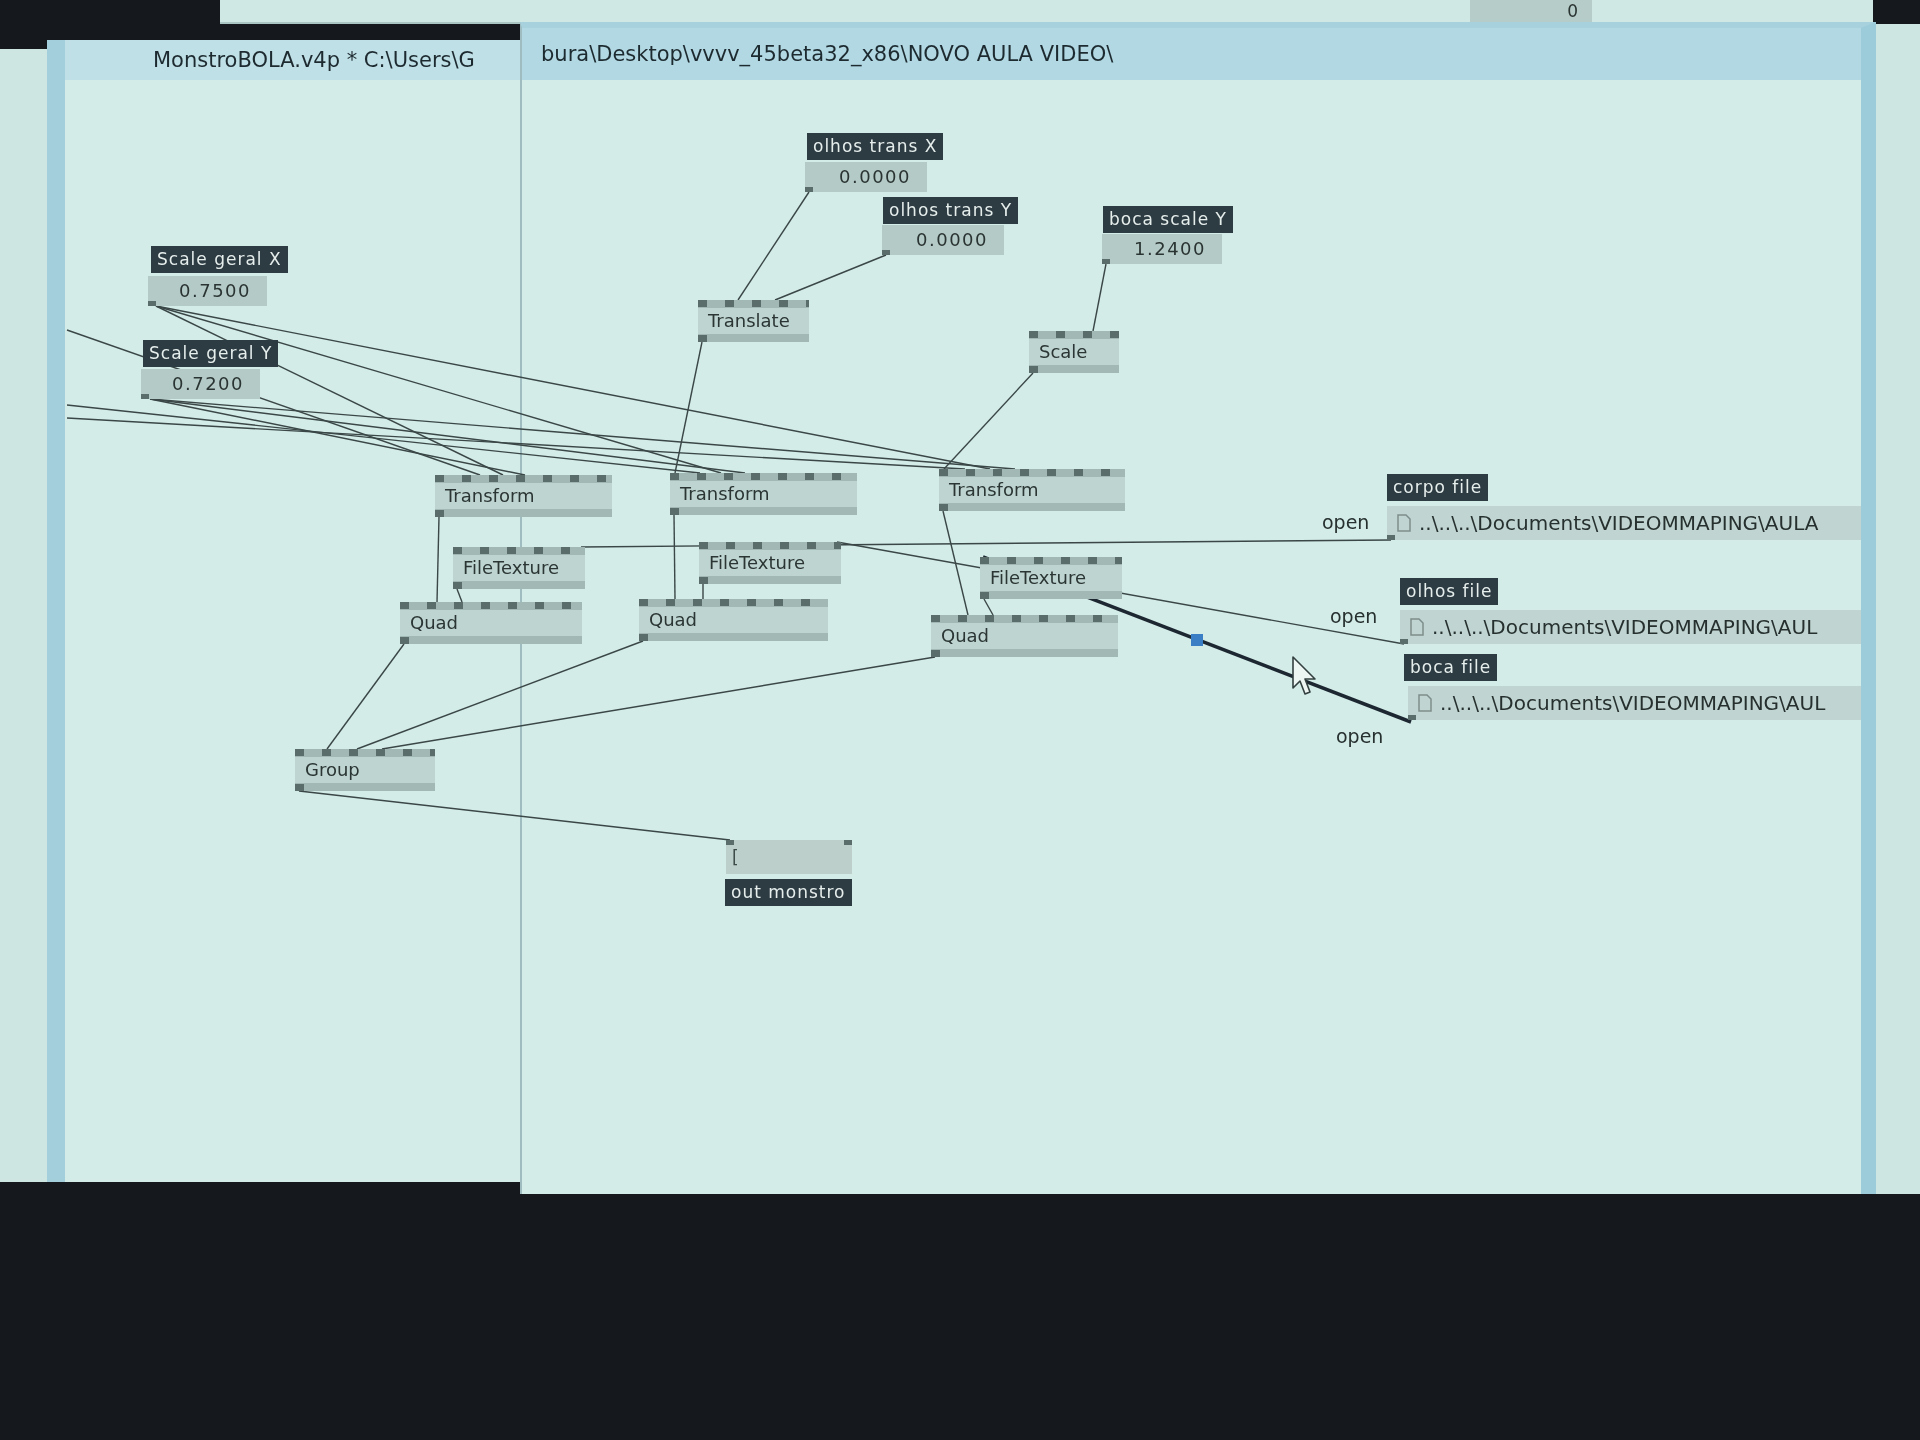  I want to click on node-label: olhos trans X, so click(875, 146).